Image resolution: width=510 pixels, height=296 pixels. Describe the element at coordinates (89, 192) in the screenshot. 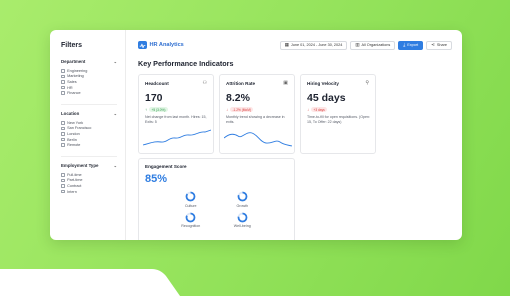

I see `filter-option-intern: Intern` at that location.